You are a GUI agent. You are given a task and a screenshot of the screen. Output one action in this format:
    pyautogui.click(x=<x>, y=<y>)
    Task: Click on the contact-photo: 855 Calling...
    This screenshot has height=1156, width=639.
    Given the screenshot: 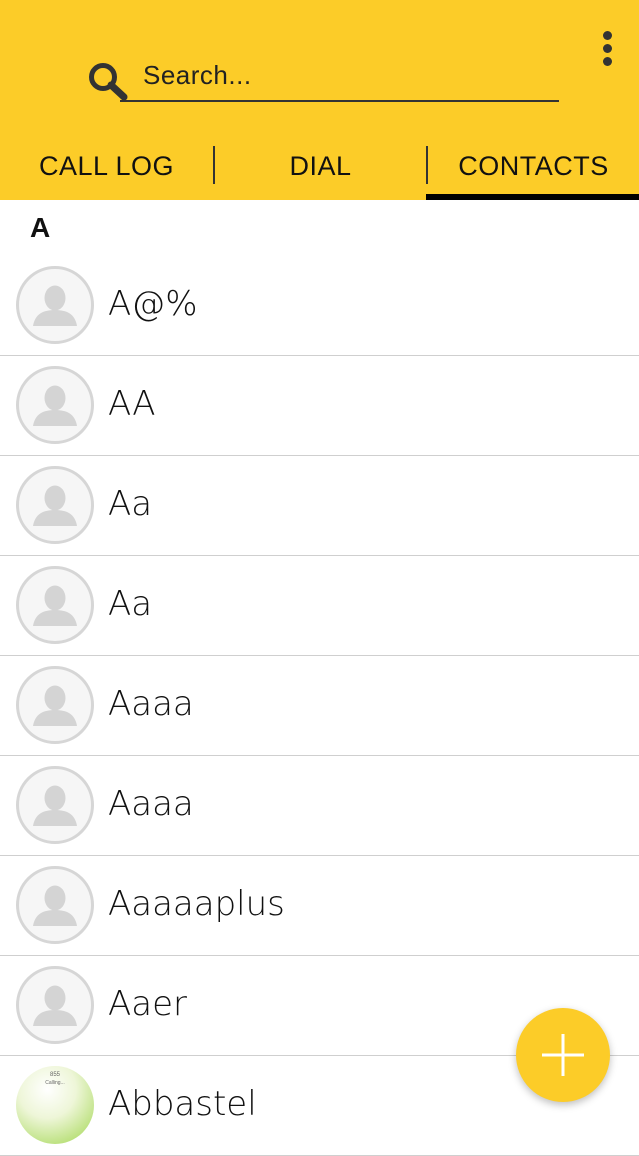 What is the action you would take?
    pyautogui.click(x=55, y=1105)
    